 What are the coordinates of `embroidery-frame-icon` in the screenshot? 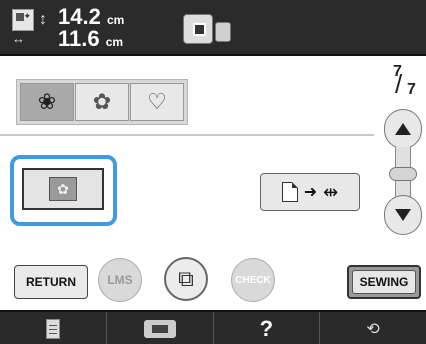 It's located at (207, 29).